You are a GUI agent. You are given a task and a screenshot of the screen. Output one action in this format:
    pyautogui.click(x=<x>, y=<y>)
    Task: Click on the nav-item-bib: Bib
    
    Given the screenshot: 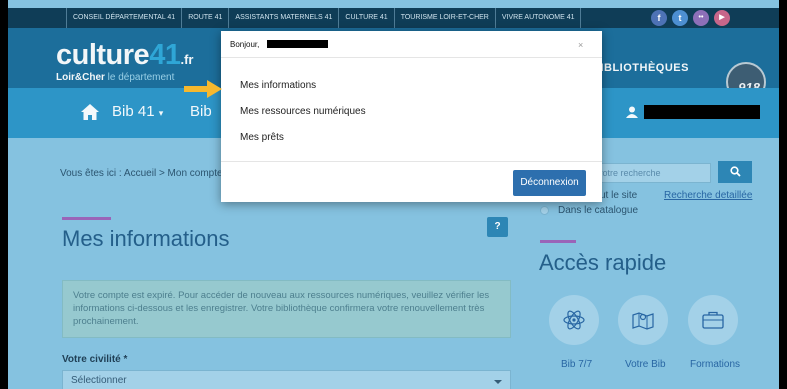 What is the action you would take?
    pyautogui.click(x=201, y=111)
    